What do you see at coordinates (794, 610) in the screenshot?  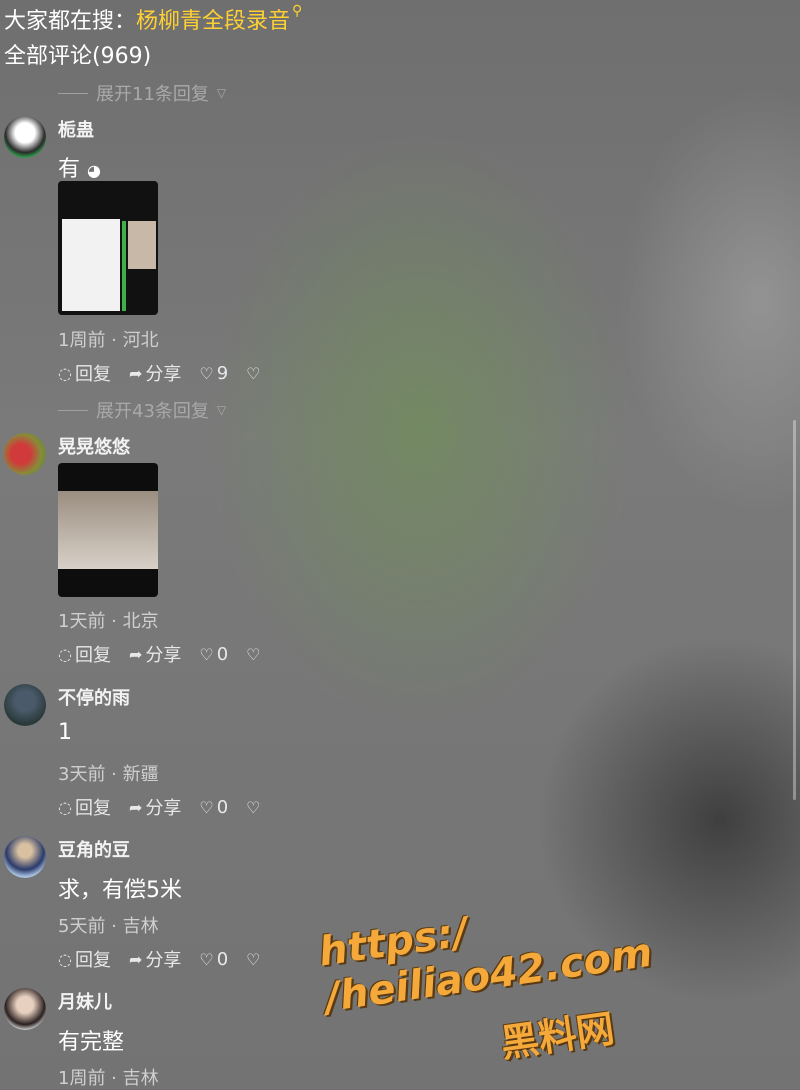 I see `scrollbar` at bounding box center [794, 610].